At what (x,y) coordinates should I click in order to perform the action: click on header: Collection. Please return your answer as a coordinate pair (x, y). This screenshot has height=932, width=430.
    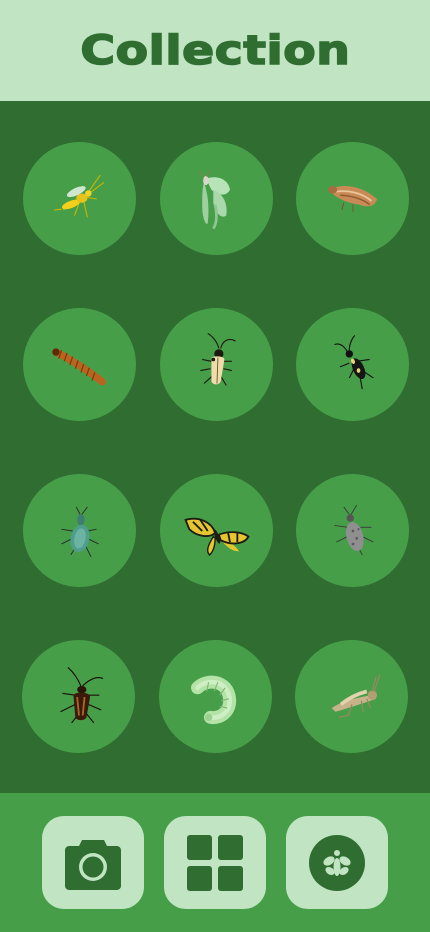
    Looking at the image, I should click on (215, 50).